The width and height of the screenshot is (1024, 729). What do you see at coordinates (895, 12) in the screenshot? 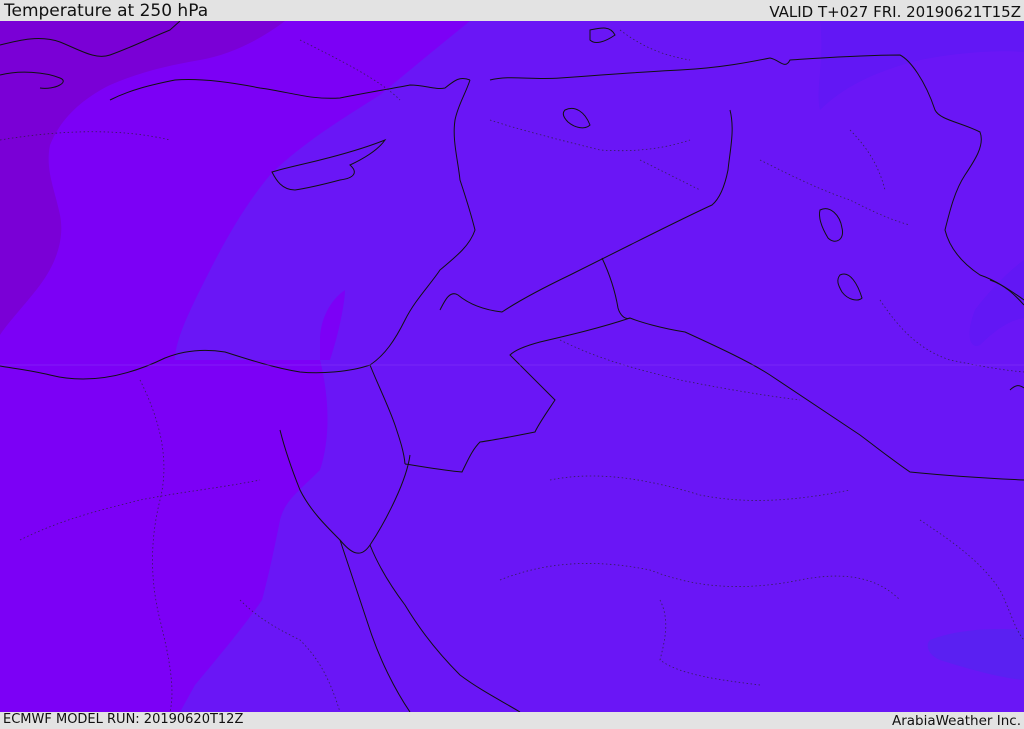
I see `valid-time-label: VALID T+027 FRI. 20190621T15Z` at bounding box center [895, 12].